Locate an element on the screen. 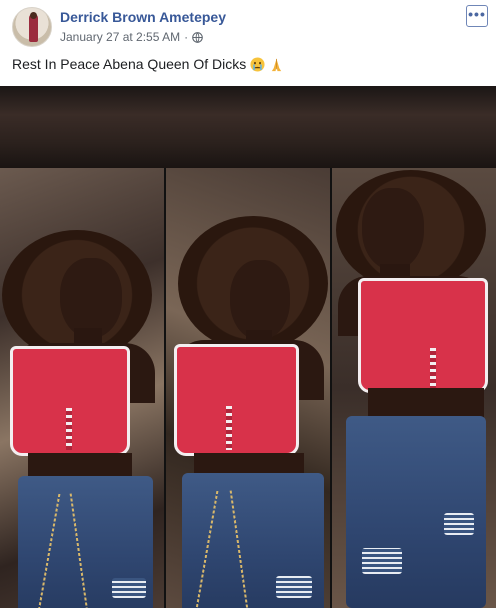 This screenshot has height=608, width=496. photo-dark-band is located at coordinates (248, 127).